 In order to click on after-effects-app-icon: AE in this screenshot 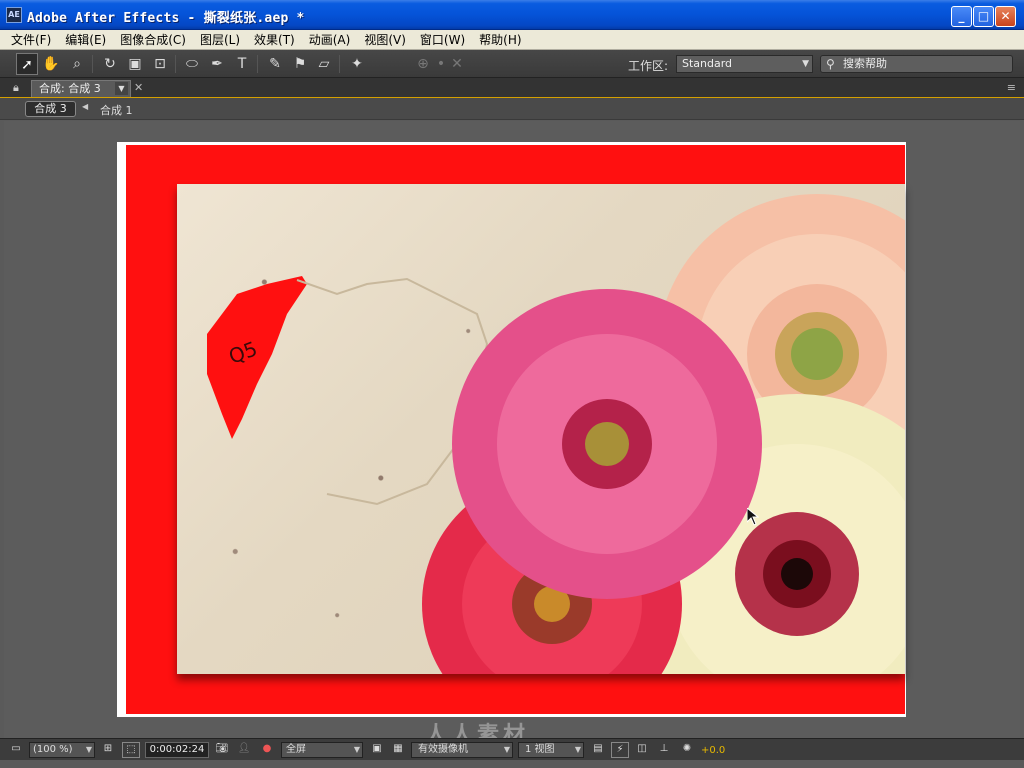, I will do `click(14, 15)`.